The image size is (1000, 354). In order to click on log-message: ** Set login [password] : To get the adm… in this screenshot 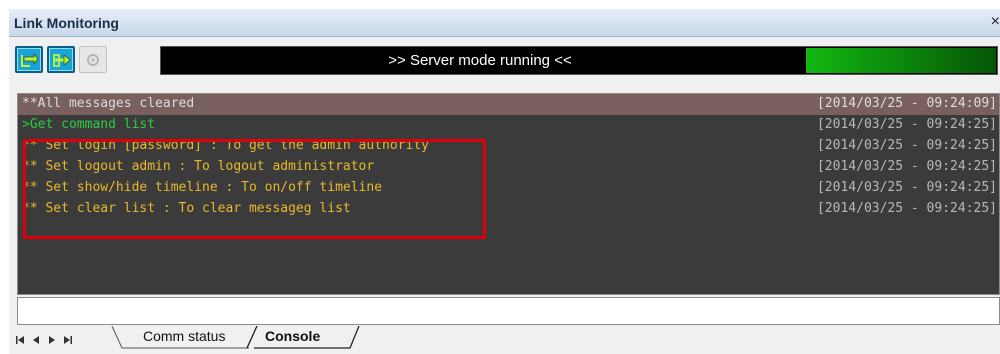, I will do `click(225, 145)`.